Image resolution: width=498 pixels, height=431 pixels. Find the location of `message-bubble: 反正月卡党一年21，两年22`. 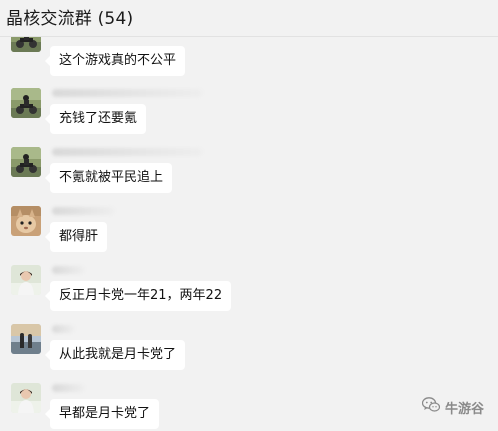

message-bubble: 反正月卡党一年21，两年22 is located at coordinates (138, 296).